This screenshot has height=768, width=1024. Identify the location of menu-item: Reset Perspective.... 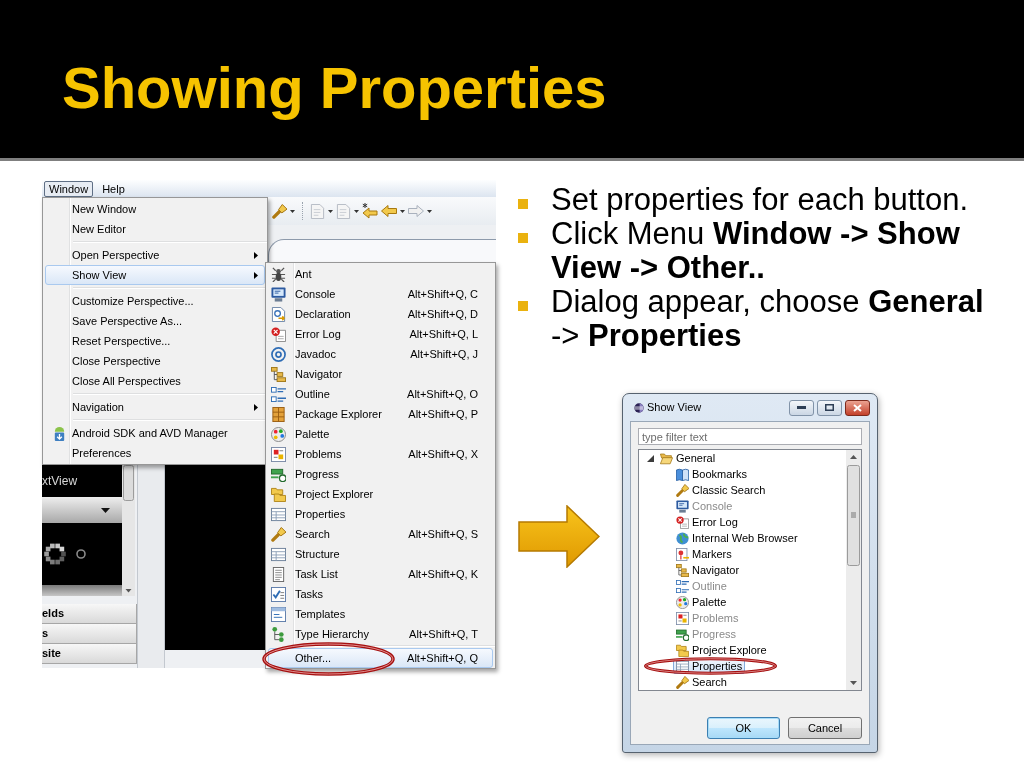
(155, 341).